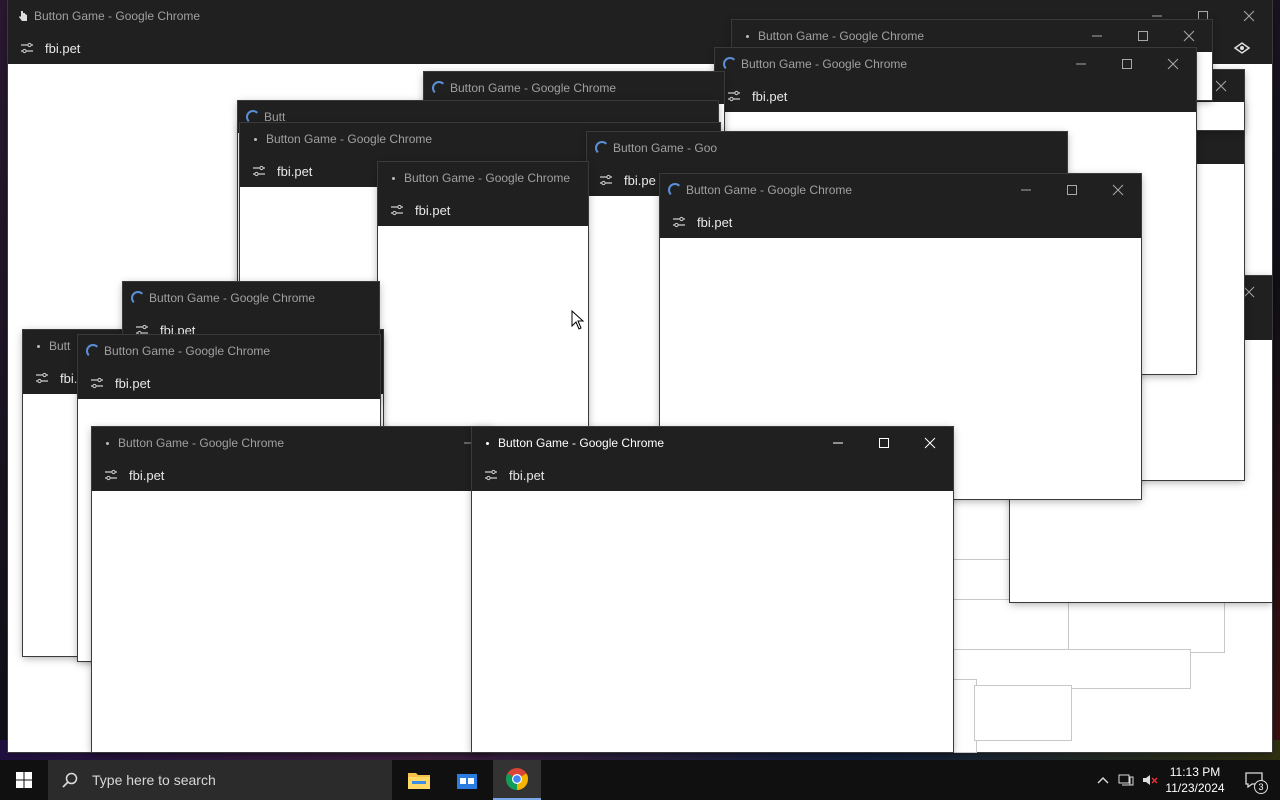  What do you see at coordinates (640, 180) in the screenshot?
I see `url-text: fbi.pe` at bounding box center [640, 180].